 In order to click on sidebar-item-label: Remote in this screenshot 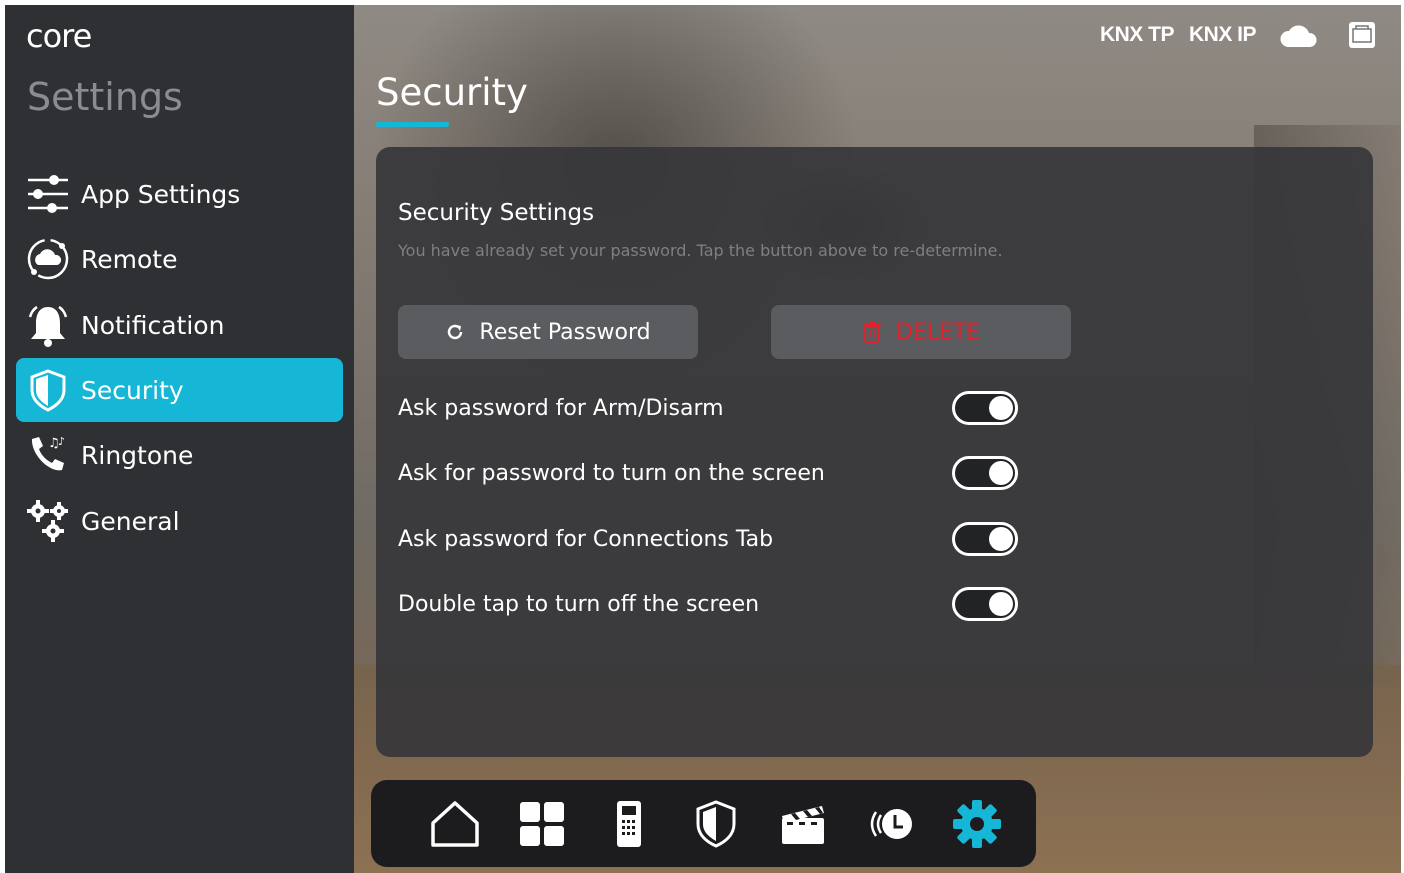, I will do `click(129, 259)`.